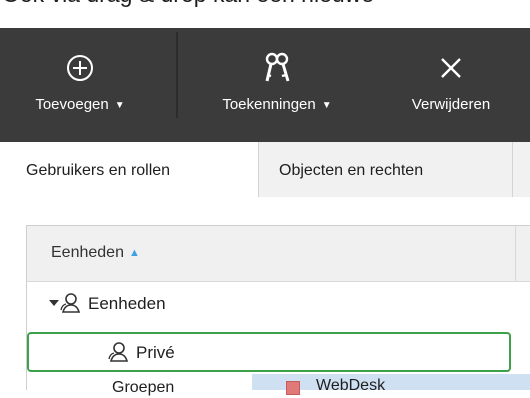 The width and height of the screenshot is (530, 398). Describe the element at coordinates (277, 85) in the screenshot. I see `grants-button: Toekenningen ▼` at that location.